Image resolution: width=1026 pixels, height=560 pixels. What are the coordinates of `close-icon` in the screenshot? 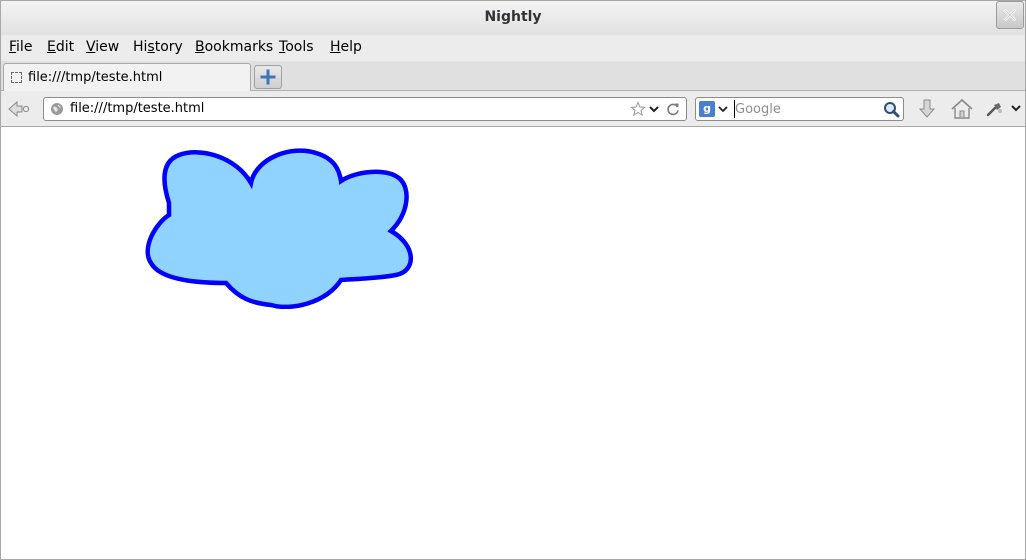 It's located at (1010, 15).